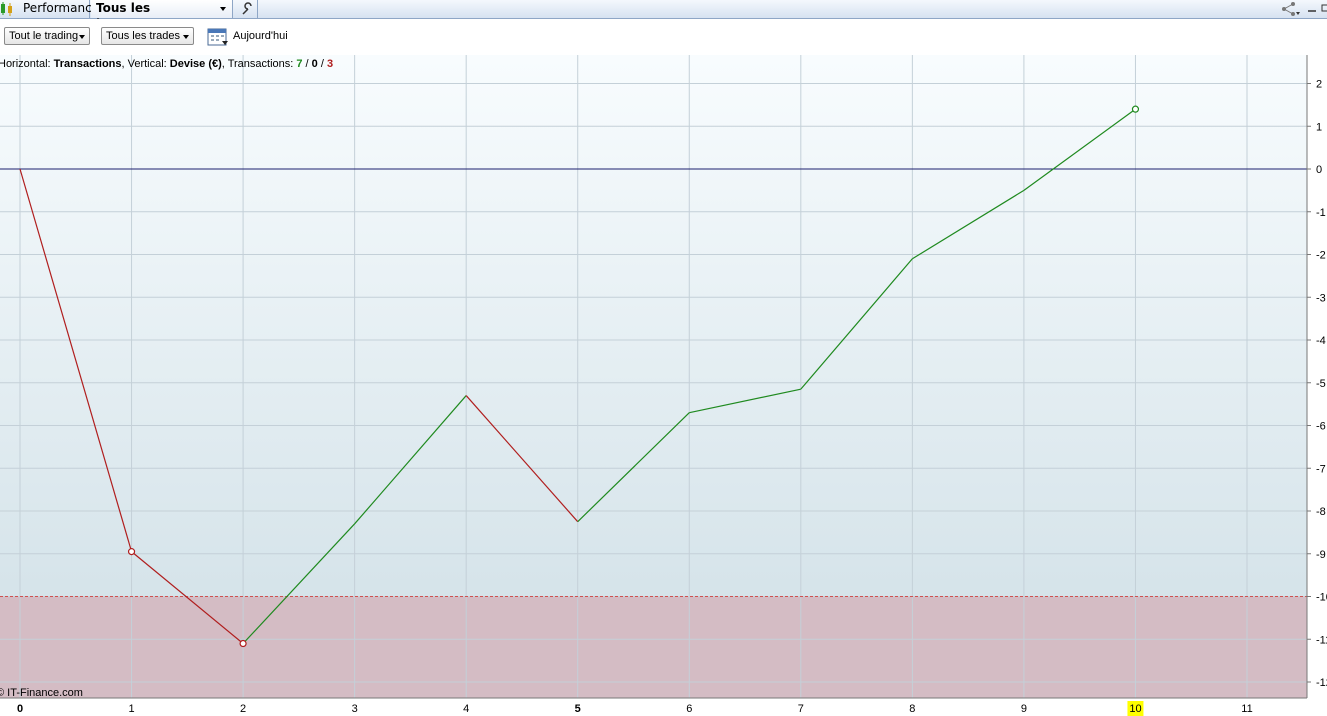 The image size is (1327, 716). I want to click on info-vertical-prefix: , Vertical:, so click(146, 64).